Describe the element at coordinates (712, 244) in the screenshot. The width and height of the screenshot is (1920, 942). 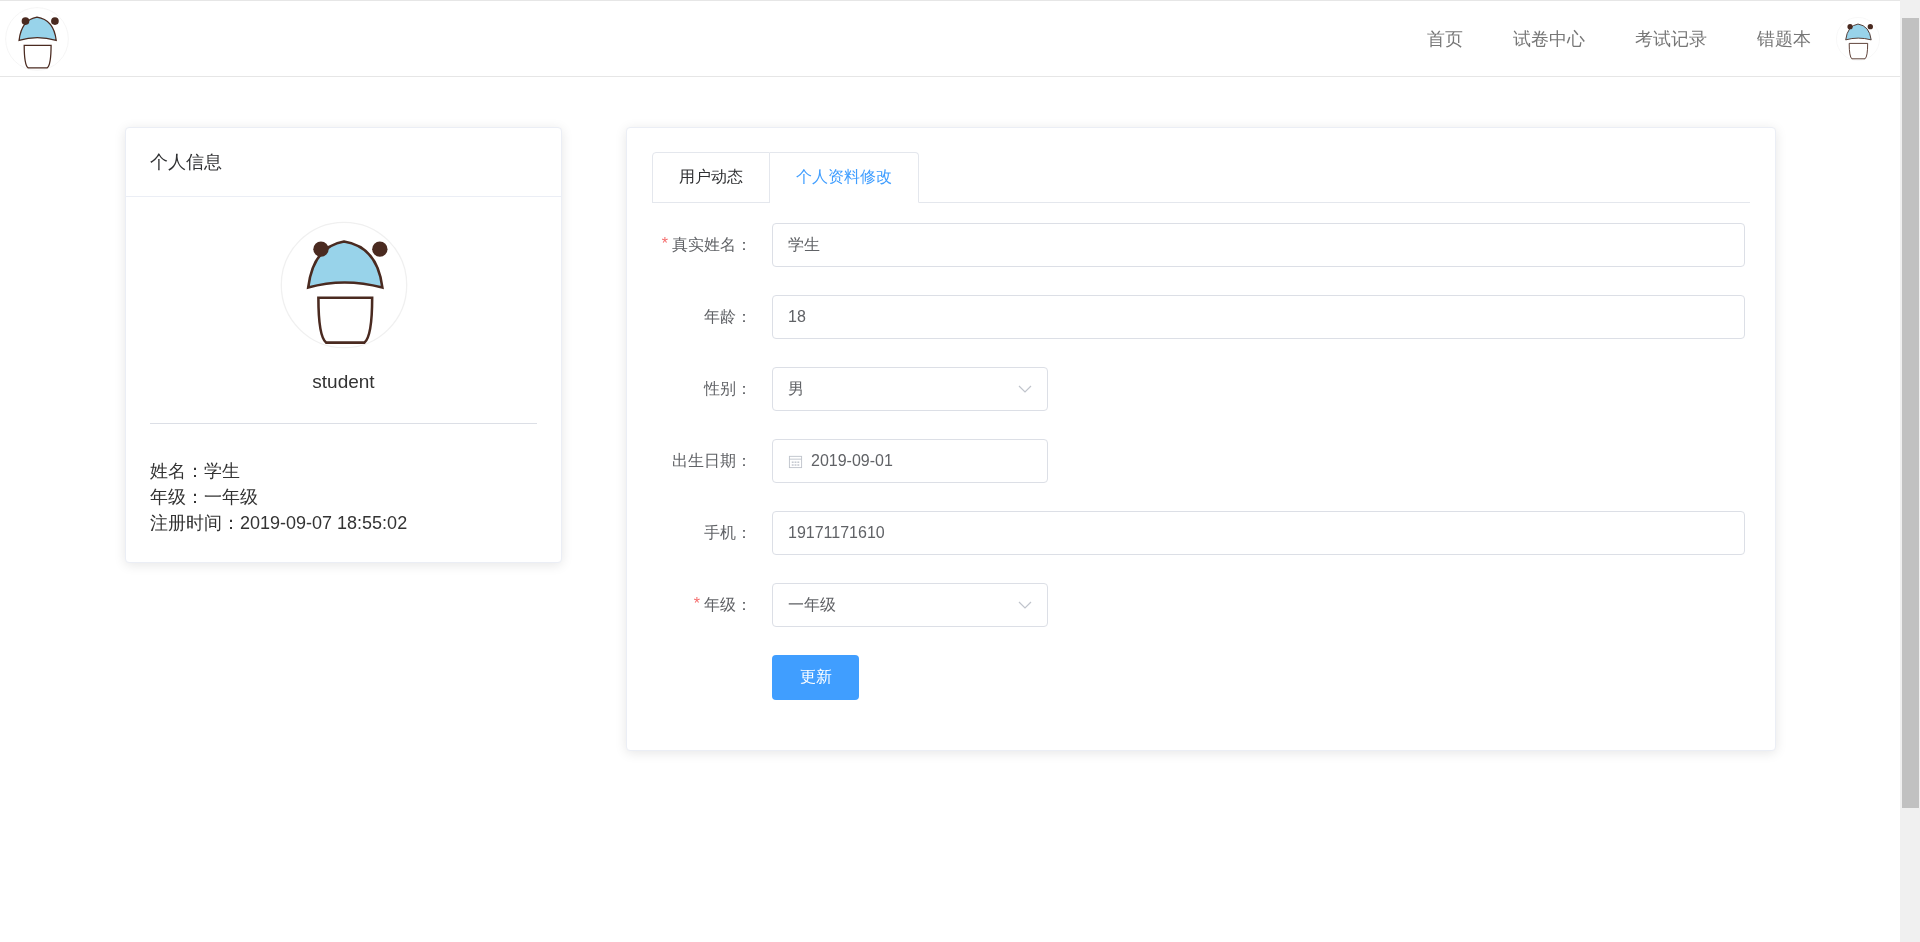
I see `field-label: 真实姓名：` at that location.